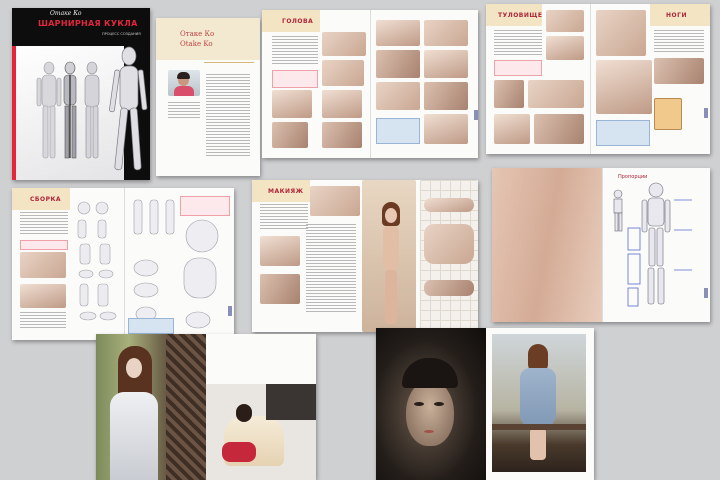 This screenshot has height=480, width=720. What do you see at coordinates (295, 51) in the screenshot?
I see `head-intro-text` at bounding box center [295, 51].